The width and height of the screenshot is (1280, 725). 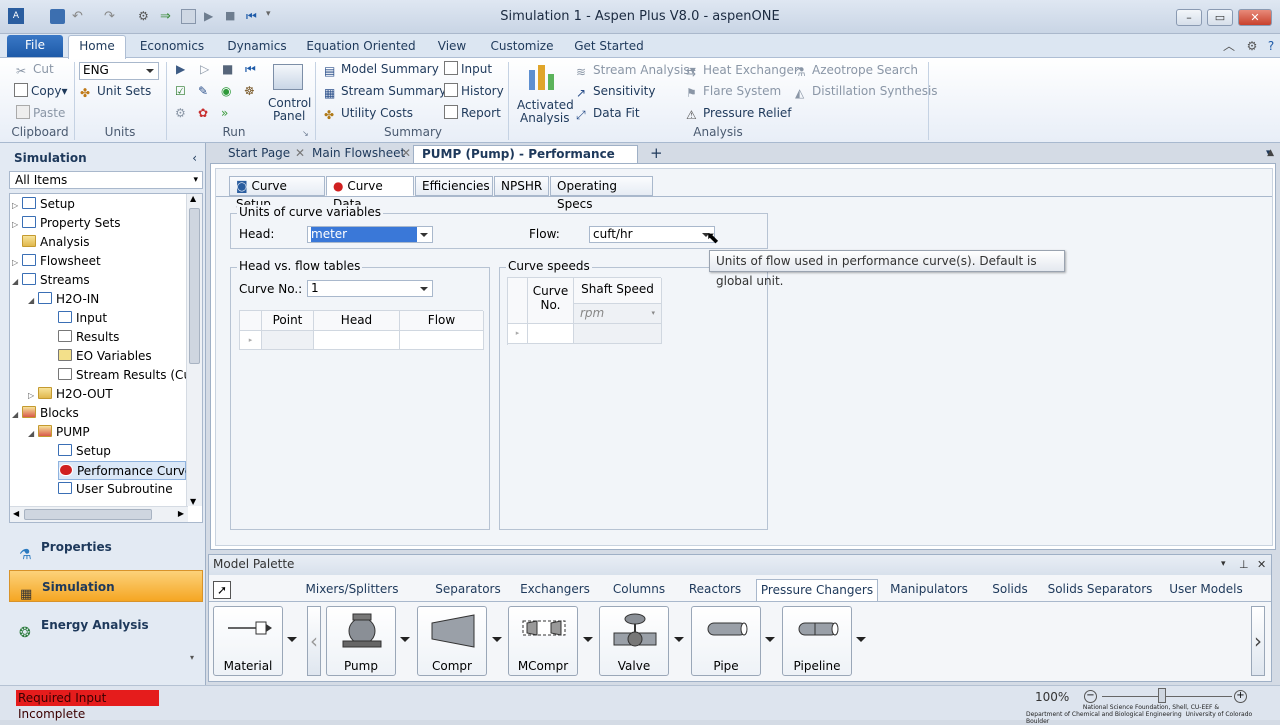 What do you see at coordinates (106, 586) in the screenshot?
I see `nav-button-simulation: ▦ Simulation` at bounding box center [106, 586].